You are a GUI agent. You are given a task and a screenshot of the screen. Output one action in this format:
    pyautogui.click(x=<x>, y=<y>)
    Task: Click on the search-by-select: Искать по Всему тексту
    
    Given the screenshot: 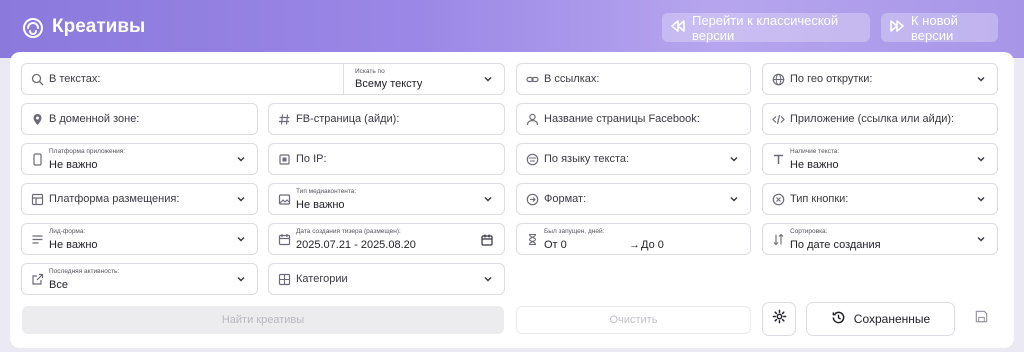 What is the action you would take?
    pyautogui.click(x=424, y=79)
    